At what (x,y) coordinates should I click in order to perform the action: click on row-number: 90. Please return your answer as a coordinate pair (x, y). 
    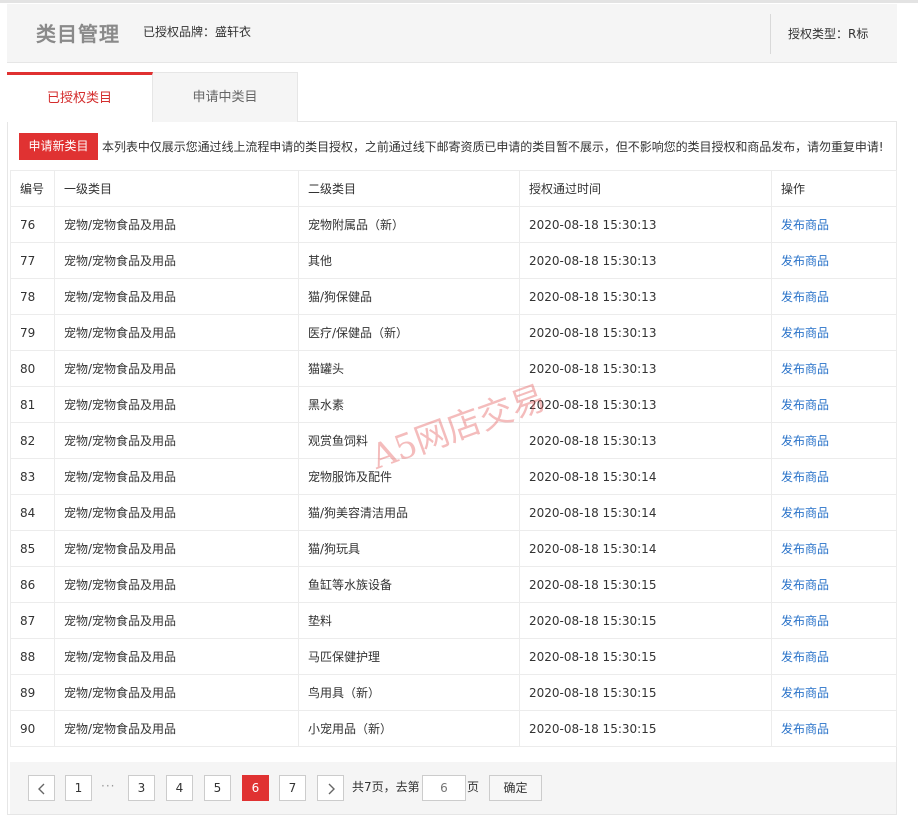
    Looking at the image, I should click on (32, 728).